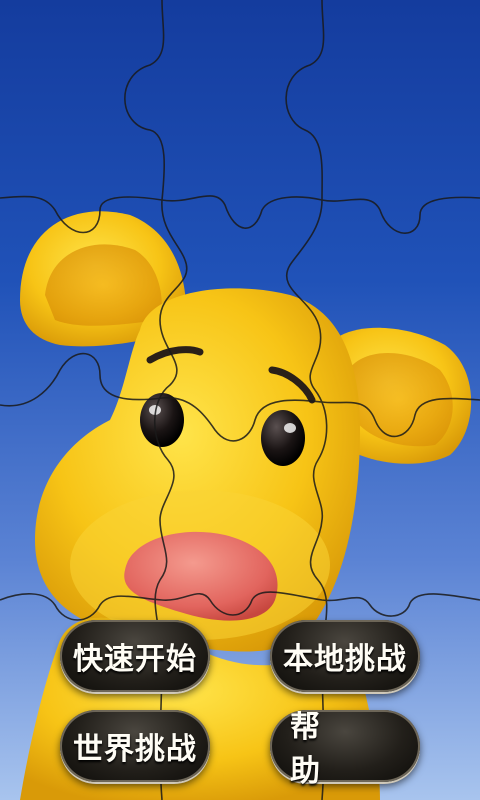 Image resolution: width=480 pixels, height=800 pixels. Describe the element at coordinates (345, 749) in the screenshot. I see `help-button: 帮 助` at that location.